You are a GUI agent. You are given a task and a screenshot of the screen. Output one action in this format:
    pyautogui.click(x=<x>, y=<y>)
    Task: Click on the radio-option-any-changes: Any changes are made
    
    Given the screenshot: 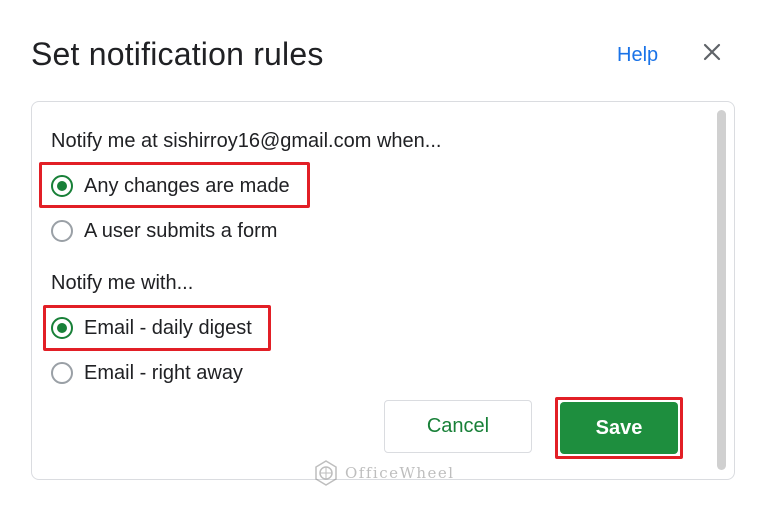 What is the action you would take?
    pyautogui.click(x=170, y=186)
    